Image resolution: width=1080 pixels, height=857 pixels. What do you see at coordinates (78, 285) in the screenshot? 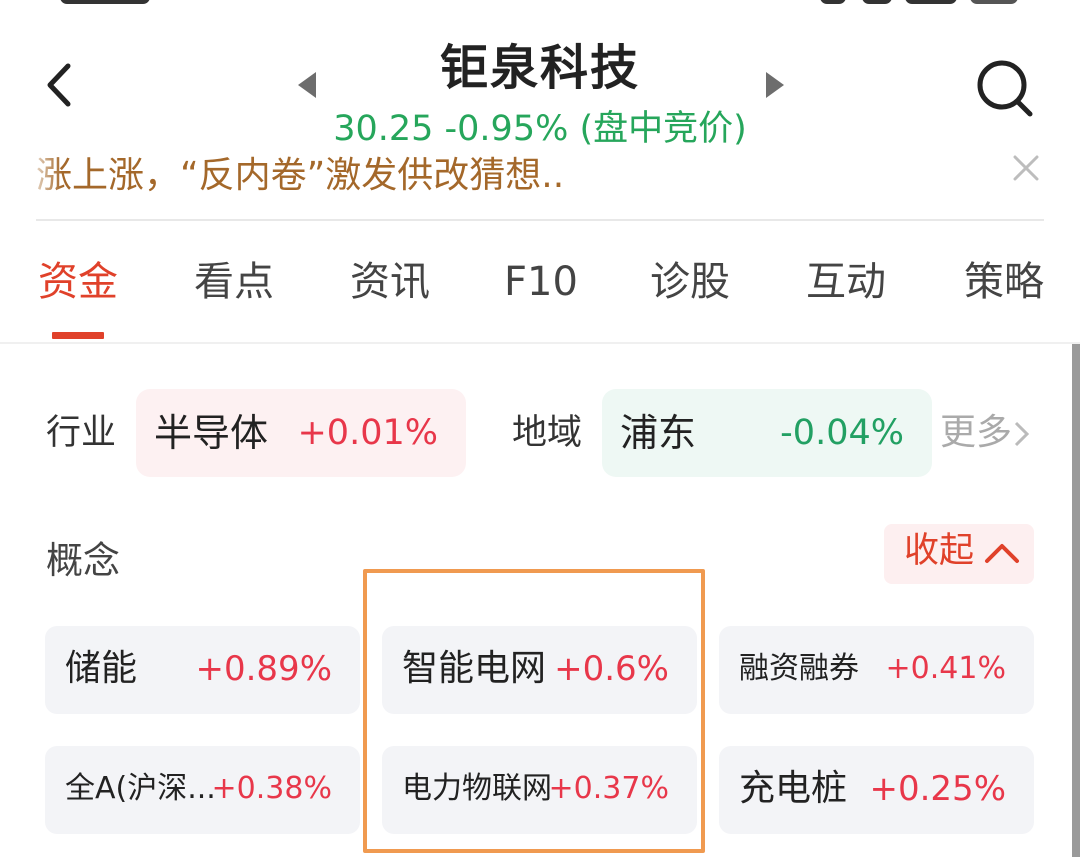
I see `tab-funds: 资金` at bounding box center [78, 285].